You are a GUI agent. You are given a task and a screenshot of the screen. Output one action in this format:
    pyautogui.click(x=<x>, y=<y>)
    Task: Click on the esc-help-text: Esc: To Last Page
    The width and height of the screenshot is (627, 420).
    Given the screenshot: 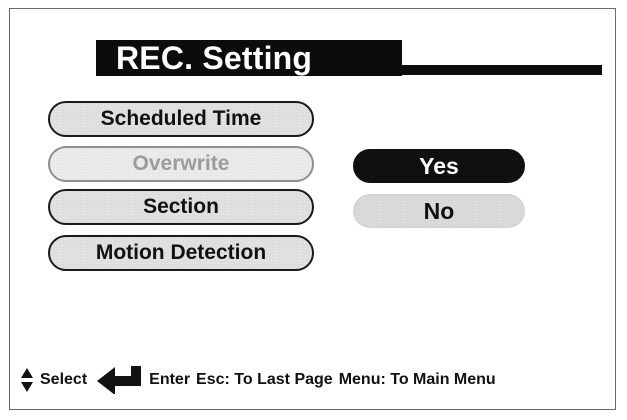 What is the action you would take?
    pyautogui.click(x=264, y=379)
    